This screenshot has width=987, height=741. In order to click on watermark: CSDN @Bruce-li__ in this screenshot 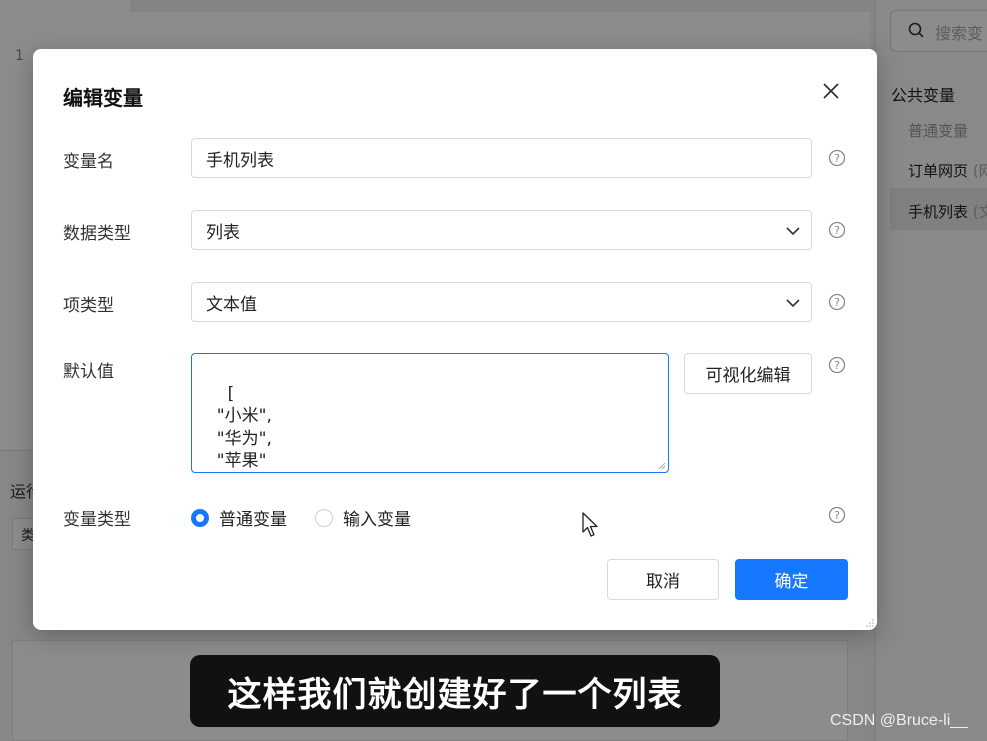, I will do `click(899, 720)`.